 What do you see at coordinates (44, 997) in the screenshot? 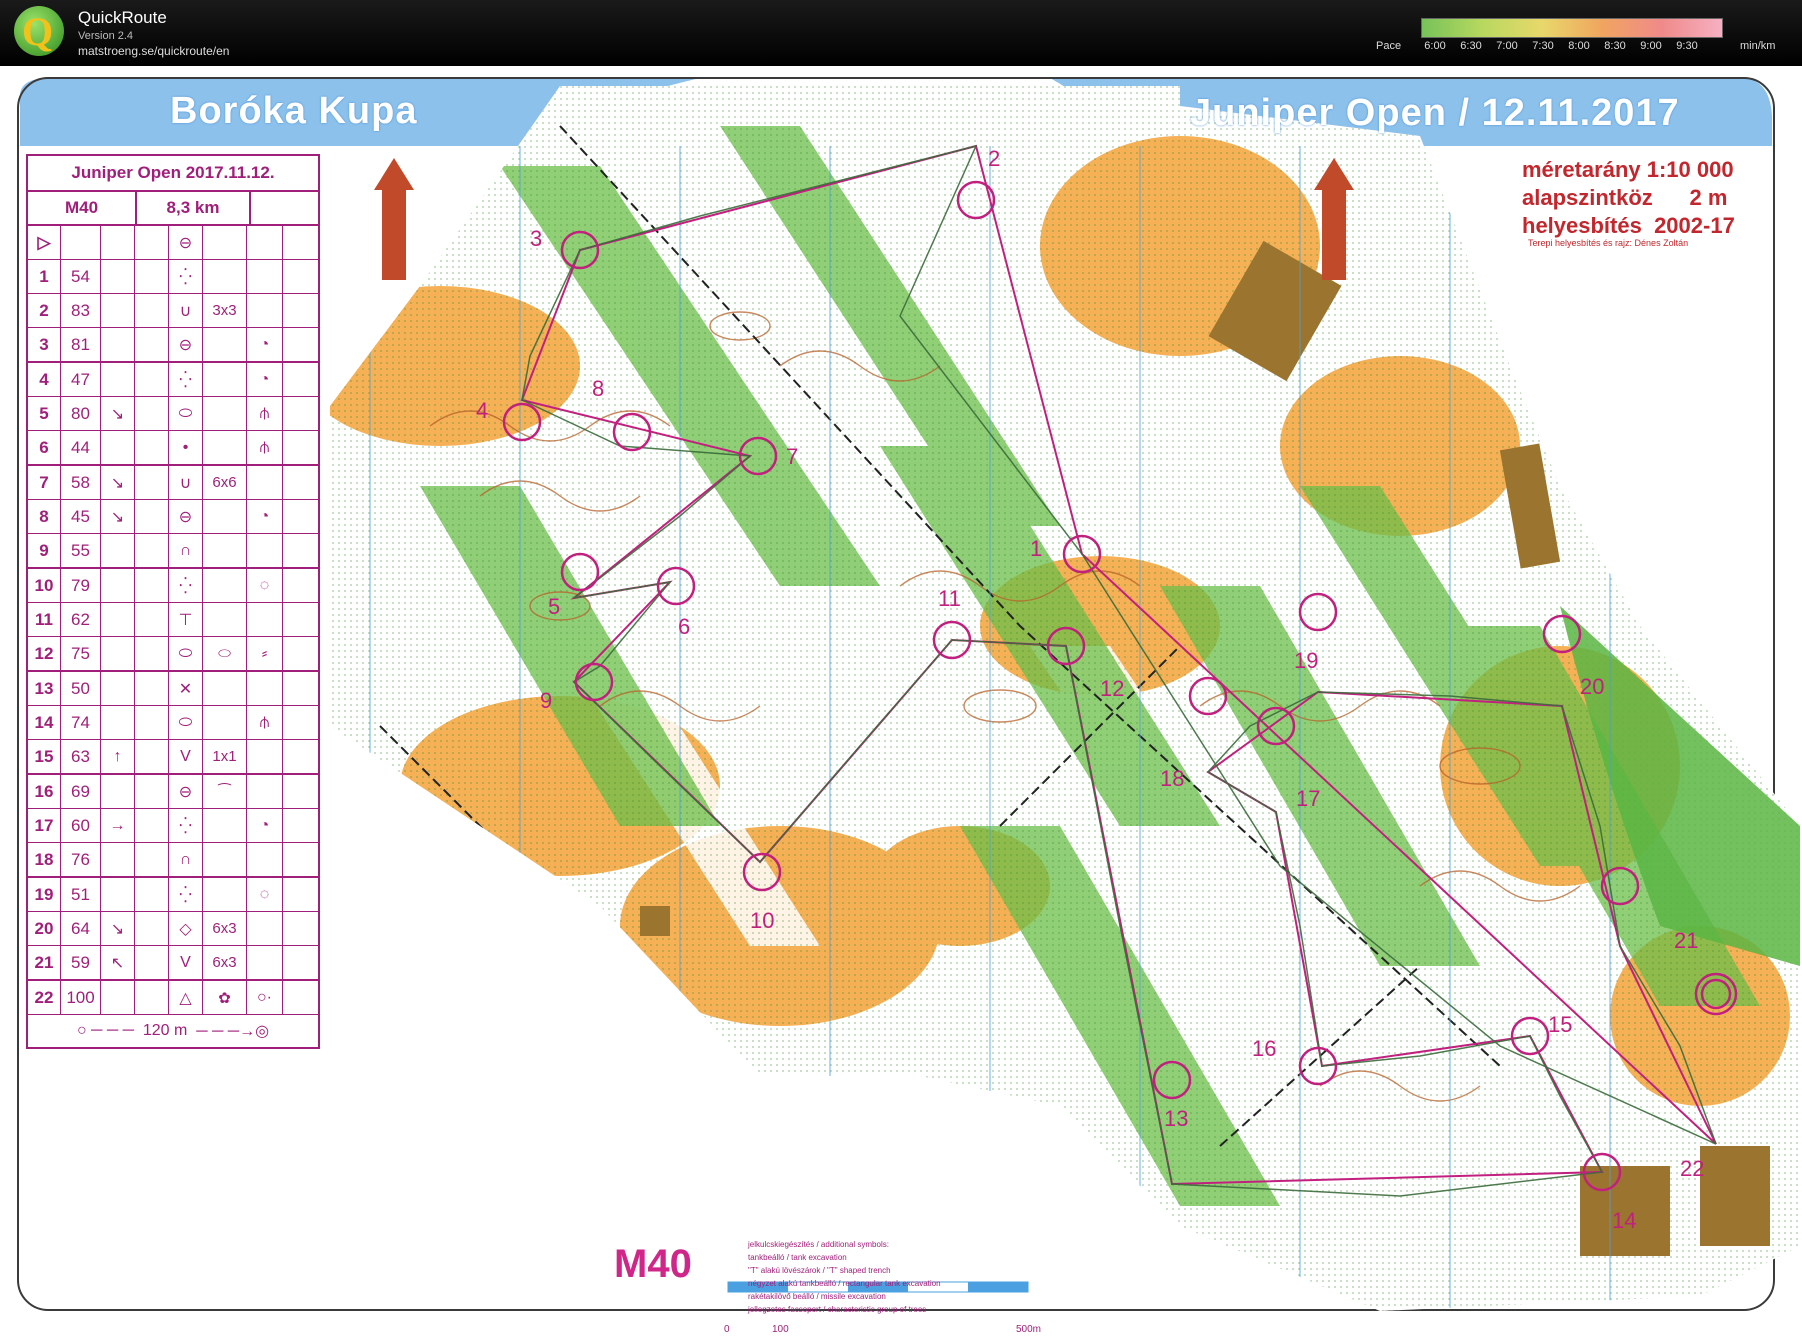
I see `cd-control-number: 22` at bounding box center [44, 997].